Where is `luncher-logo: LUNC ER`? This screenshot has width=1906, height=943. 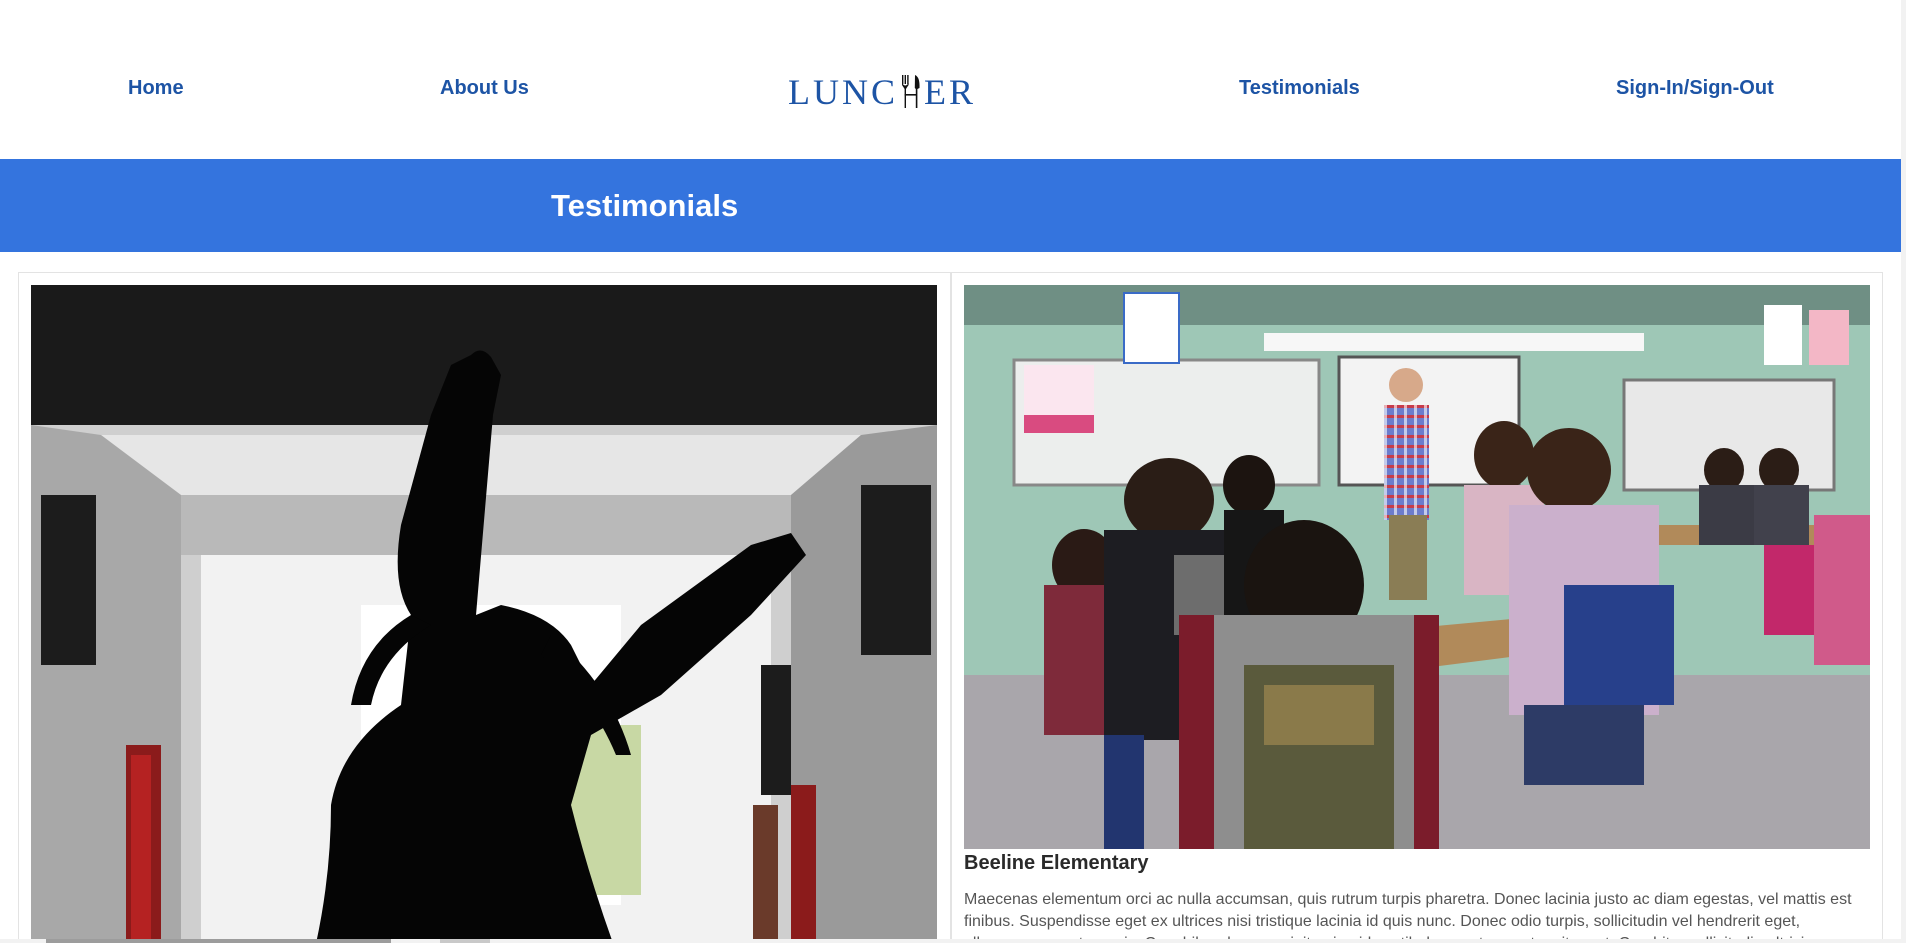 luncher-logo: LUNC ER is located at coordinates (882, 89).